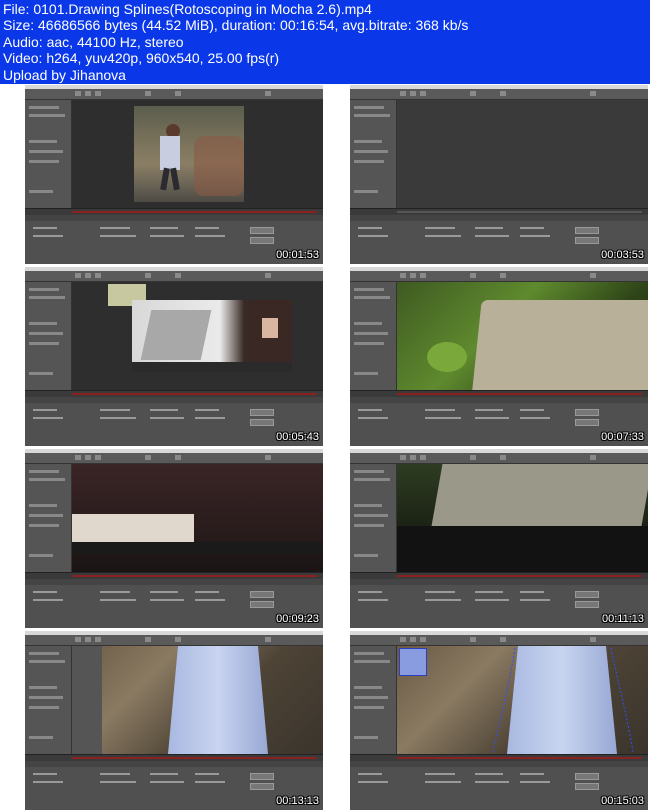 This screenshot has height=812, width=650. I want to click on thumbnail-3: 00:05:43, so click(174, 356).